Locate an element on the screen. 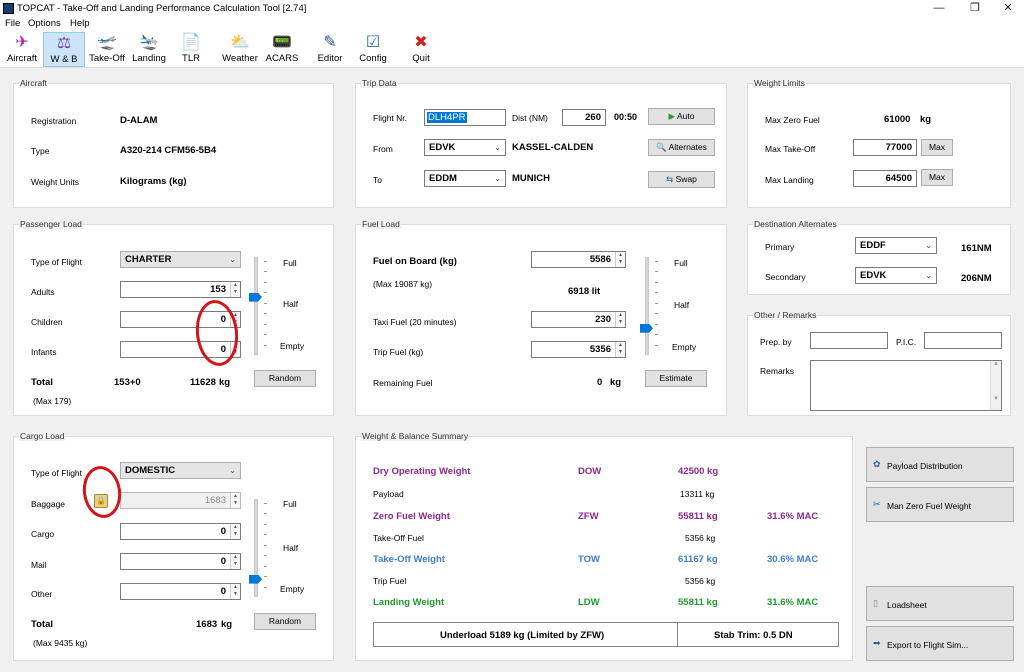 This screenshot has height=672, width=1024. remarks-textarea: ▲ ▼ is located at coordinates (906, 385).